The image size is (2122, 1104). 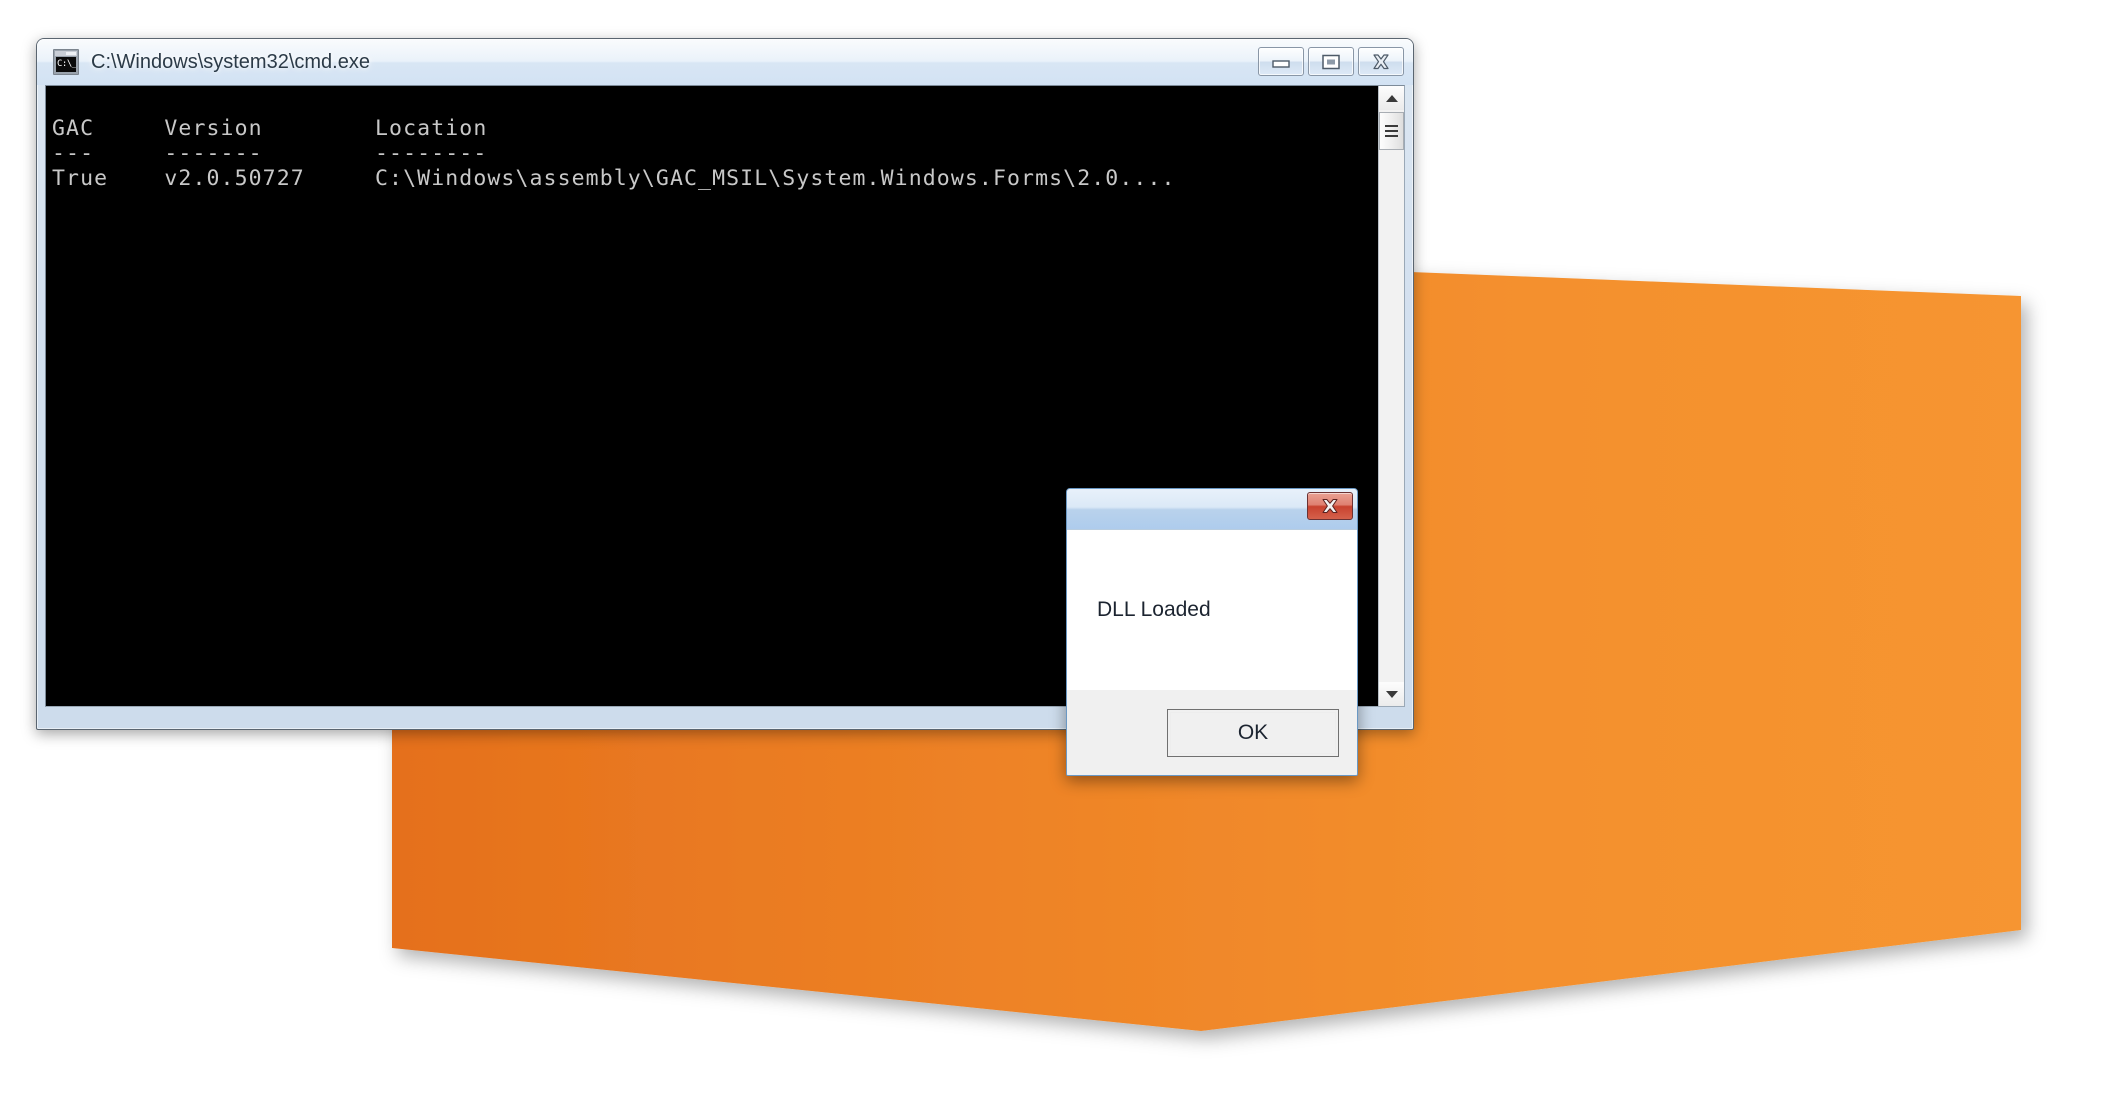 What do you see at coordinates (1212, 610) in the screenshot?
I see `dialog-body: DLL Loaded` at bounding box center [1212, 610].